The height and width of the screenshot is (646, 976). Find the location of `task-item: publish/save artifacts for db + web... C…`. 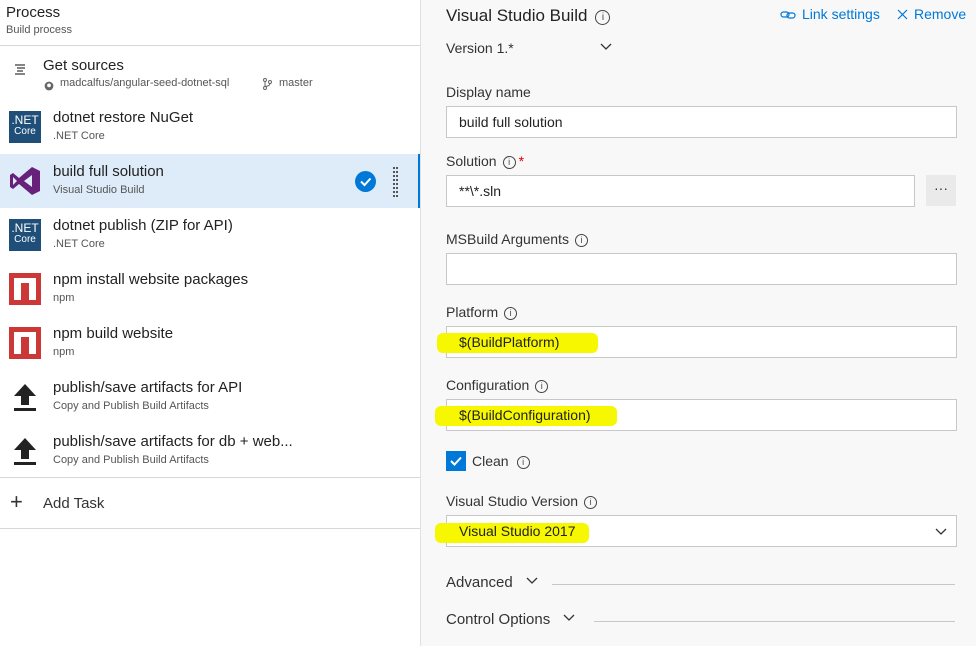

task-item: publish/save artifacts for db + web... C… is located at coordinates (210, 451).